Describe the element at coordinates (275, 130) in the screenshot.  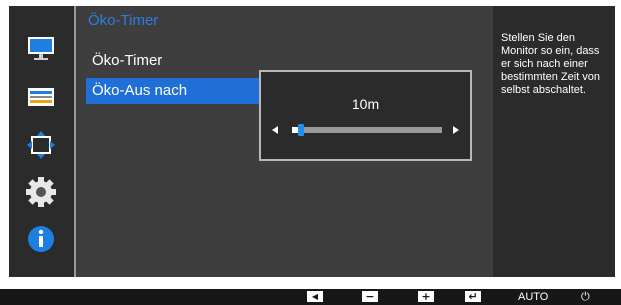
I see `arrow-left-icon` at that location.